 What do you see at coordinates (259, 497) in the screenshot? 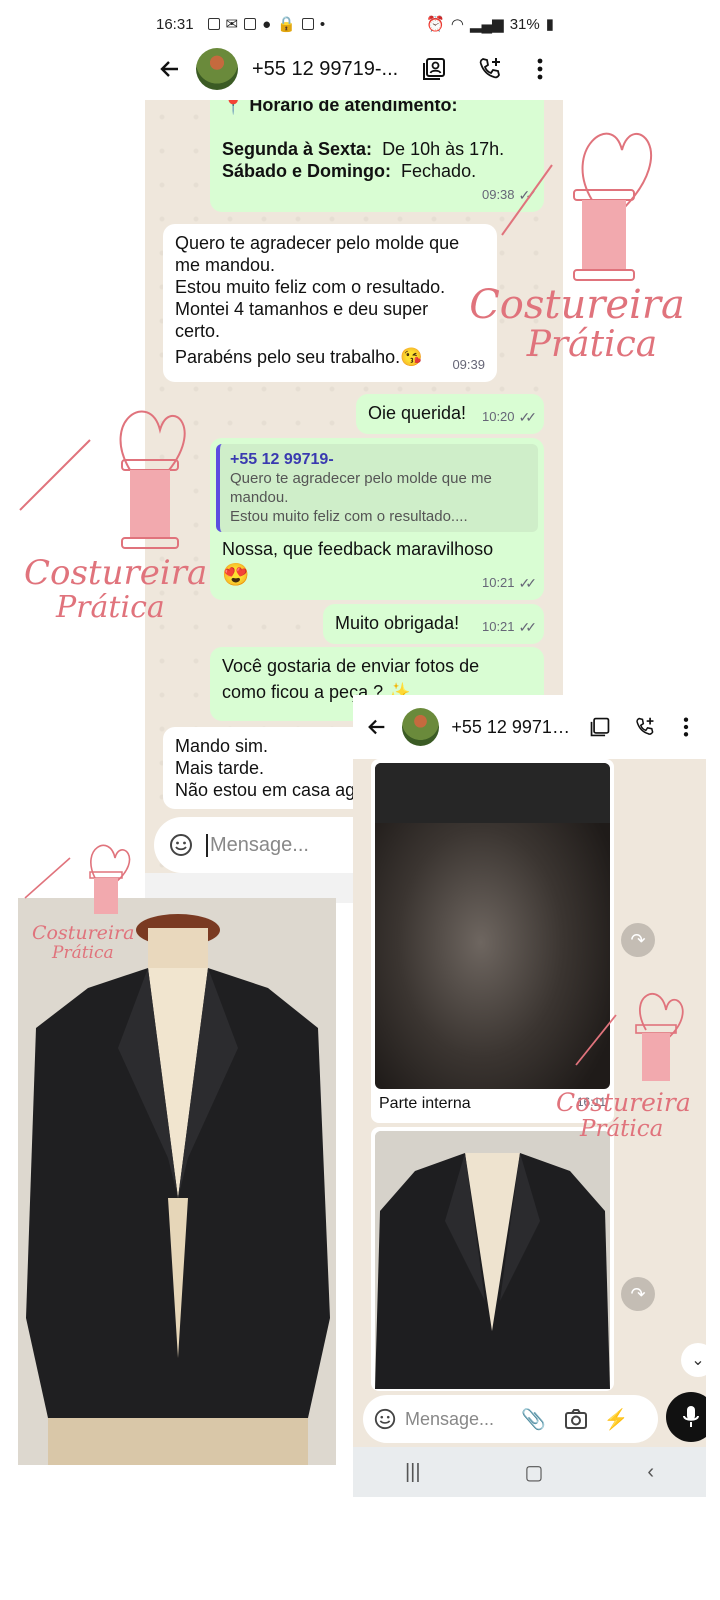
I see `quoted-line: mandou.` at bounding box center [259, 497].